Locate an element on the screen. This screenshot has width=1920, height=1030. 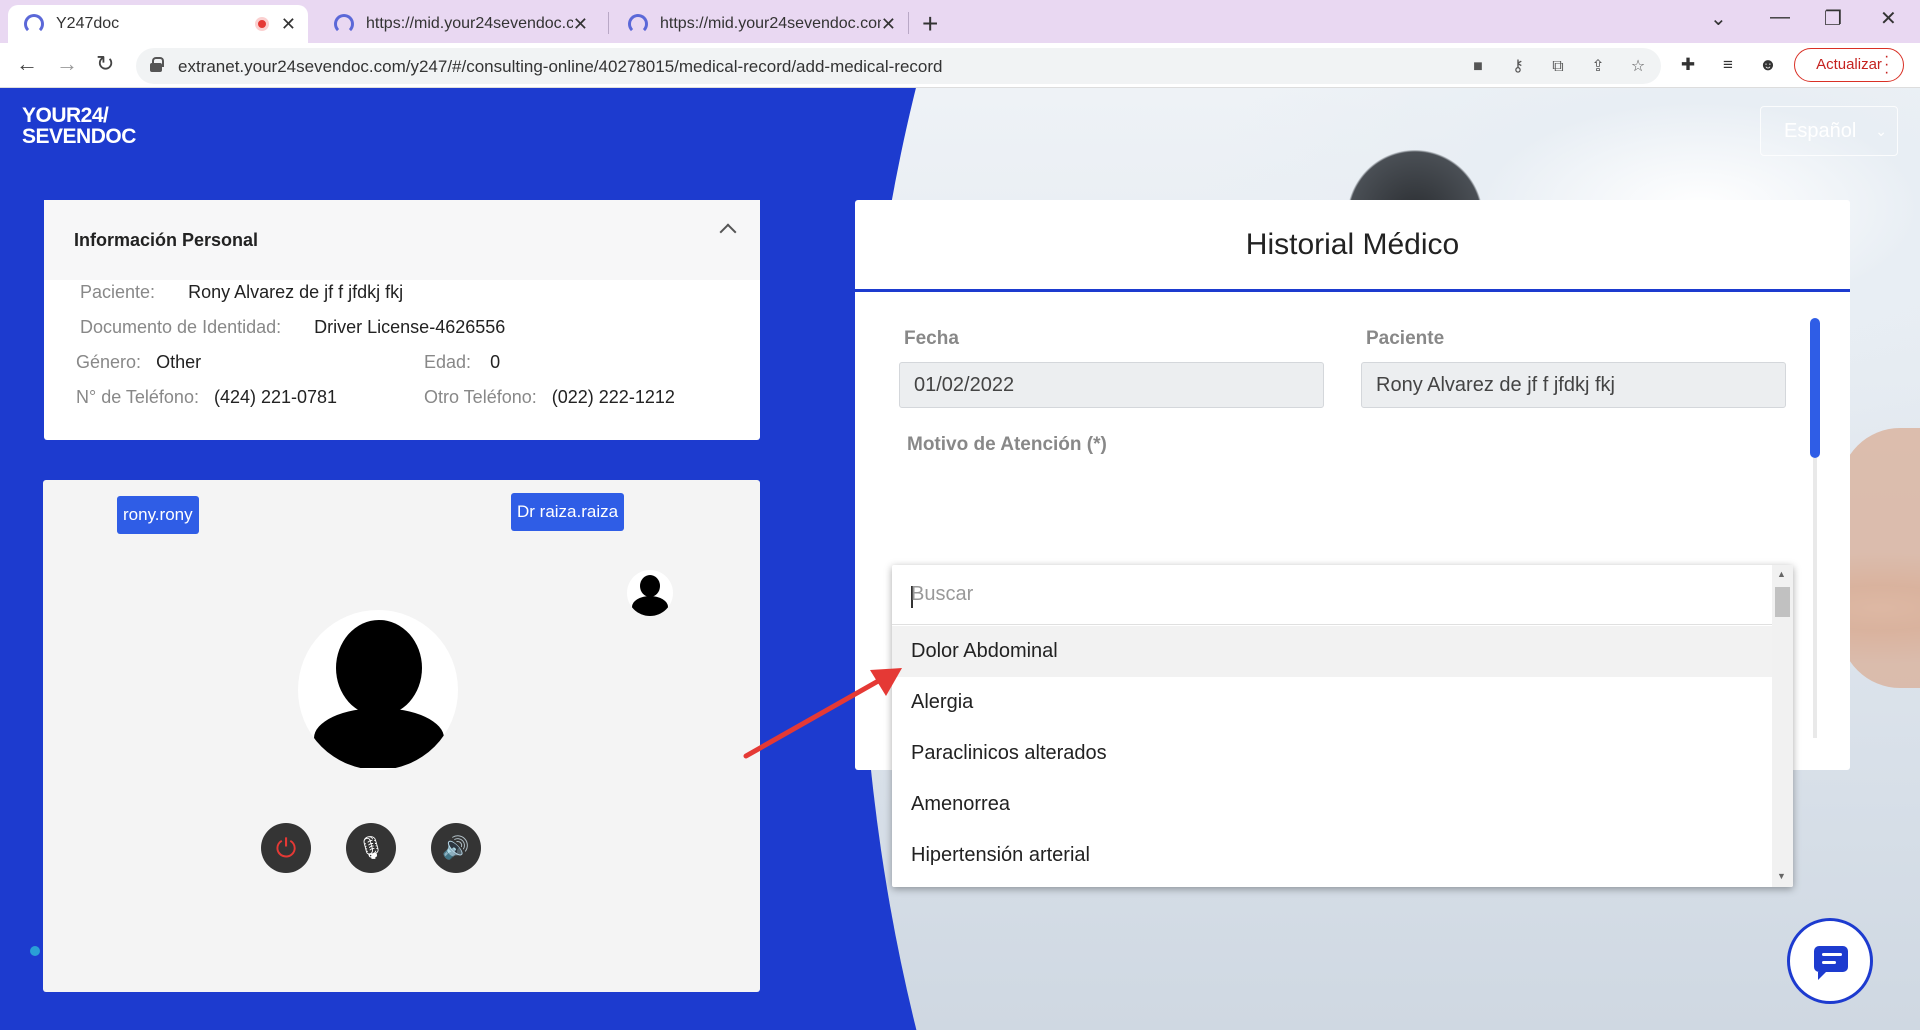
tab-search-icon: ⌄ is located at coordinates (1718, 18).